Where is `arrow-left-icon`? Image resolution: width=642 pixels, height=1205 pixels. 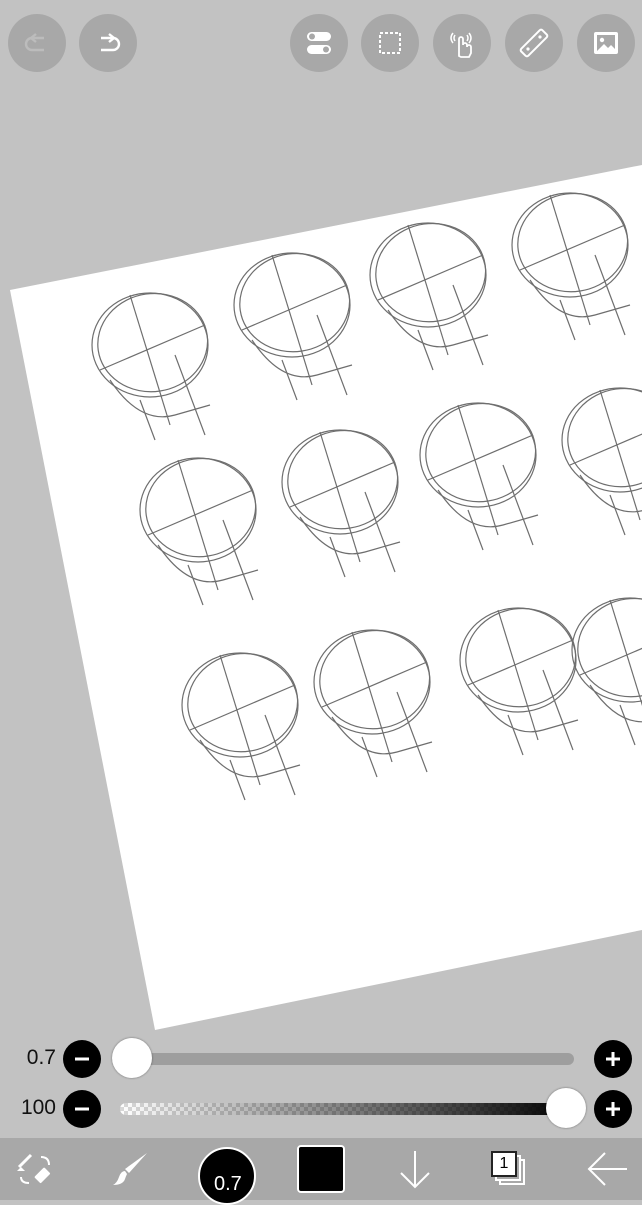
arrow-left-icon is located at coordinates (607, 1169).